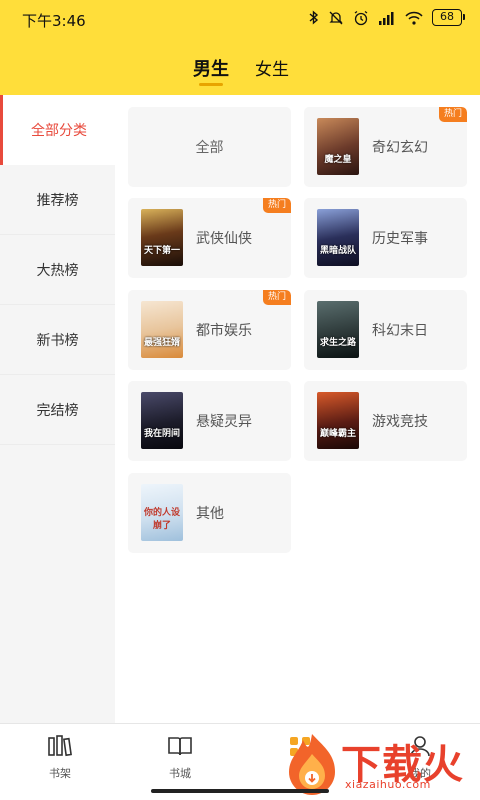  What do you see at coordinates (161, 519) in the screenshot?
I see `cover-title: 你的人设崩了` at bounding box center [161, 519].